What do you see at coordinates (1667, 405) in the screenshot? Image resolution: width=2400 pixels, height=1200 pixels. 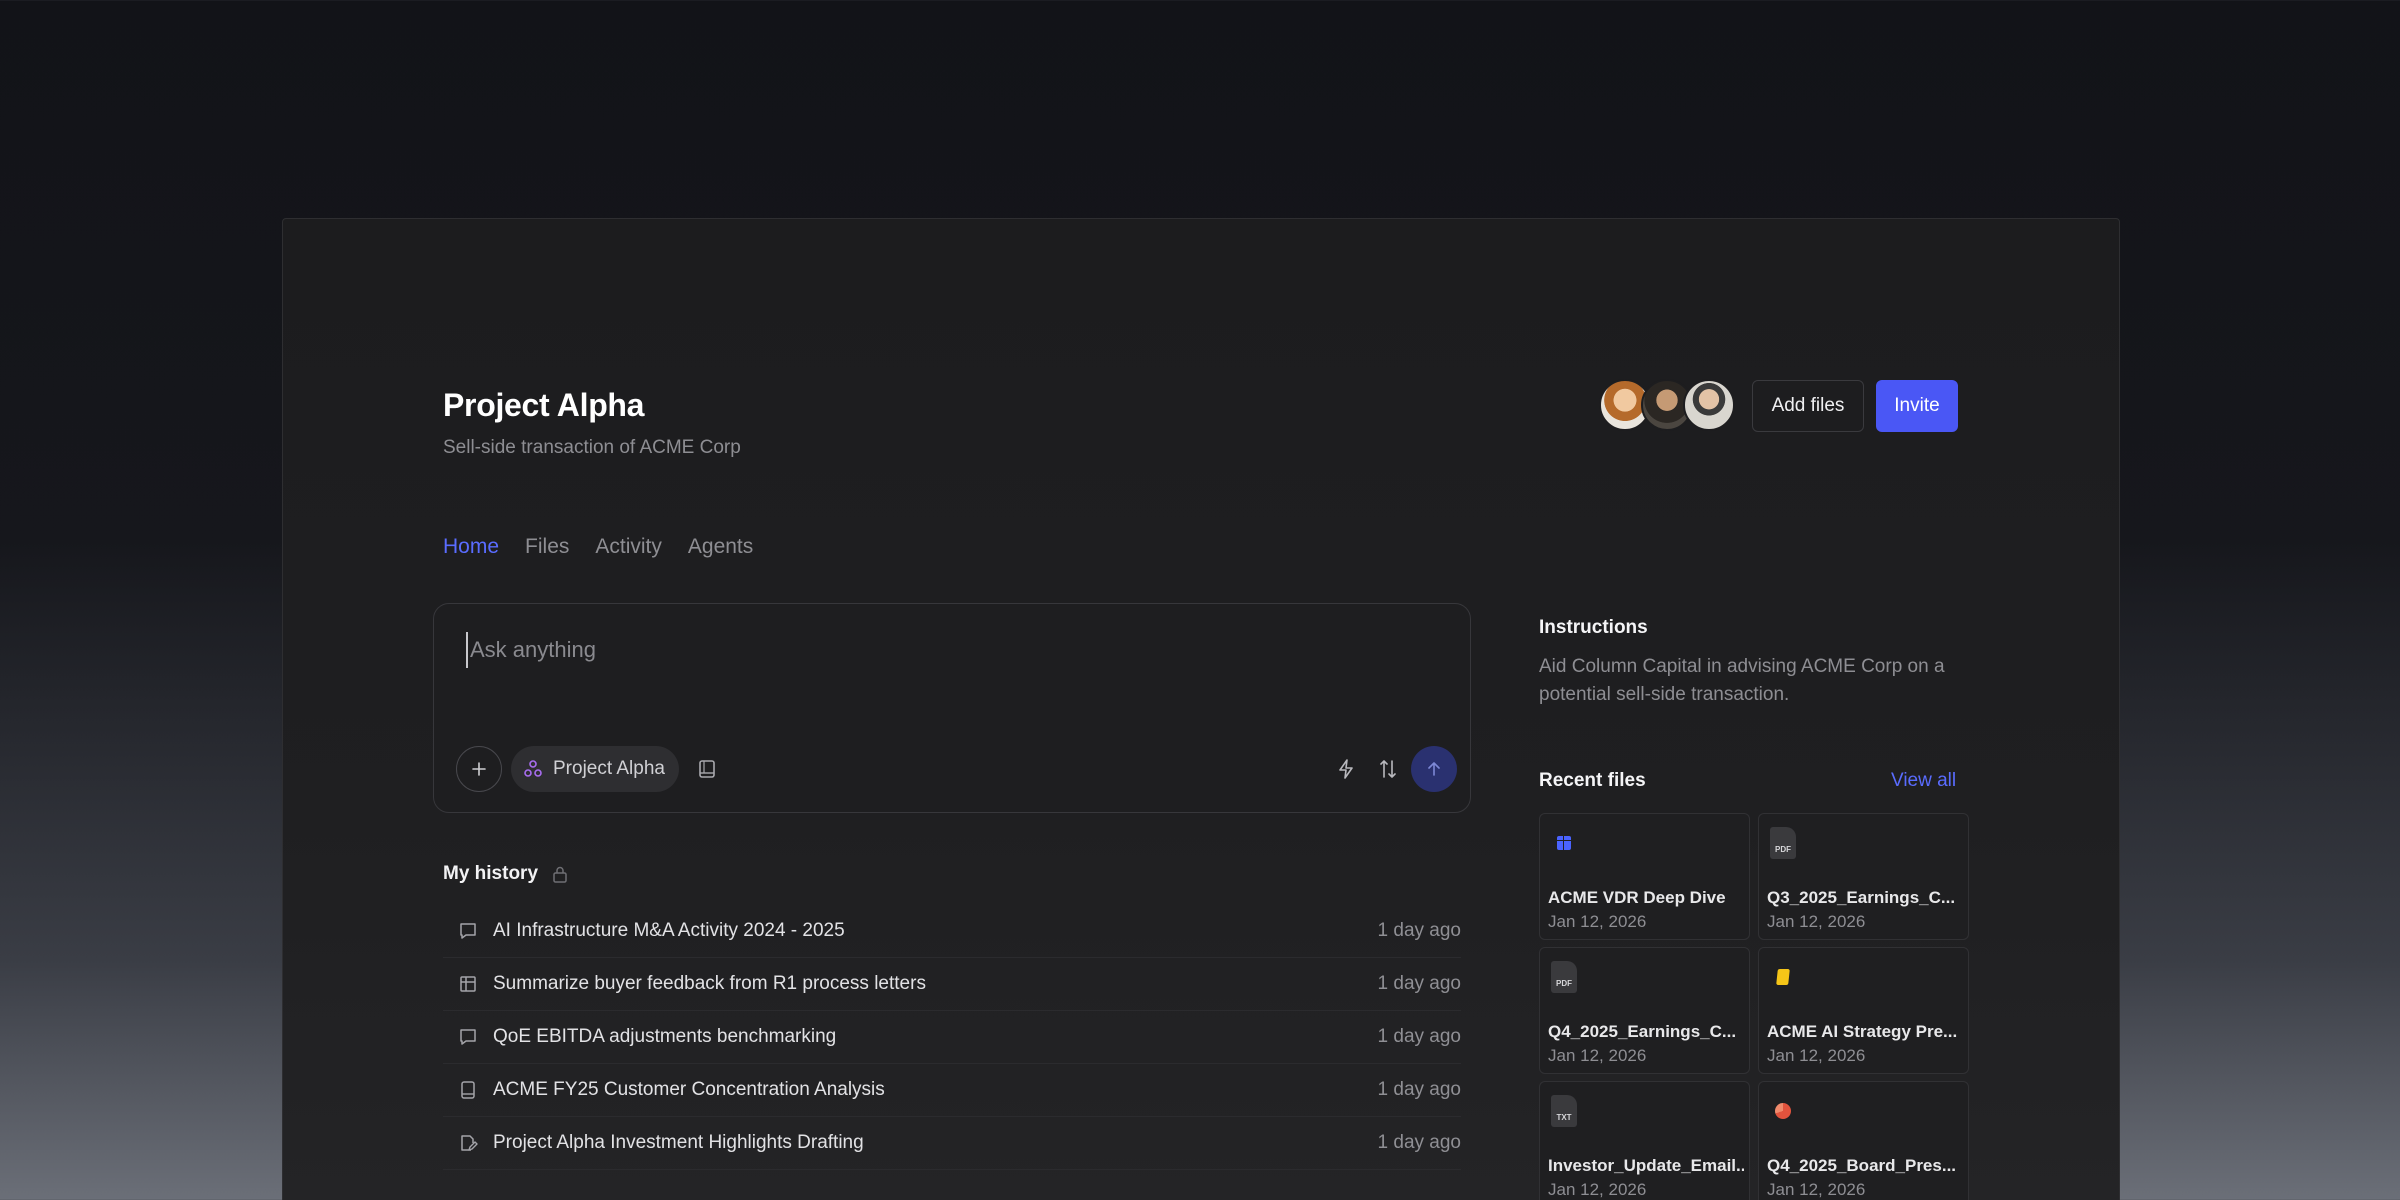 I see `member-avatars` at bounding box center [1667, 405].